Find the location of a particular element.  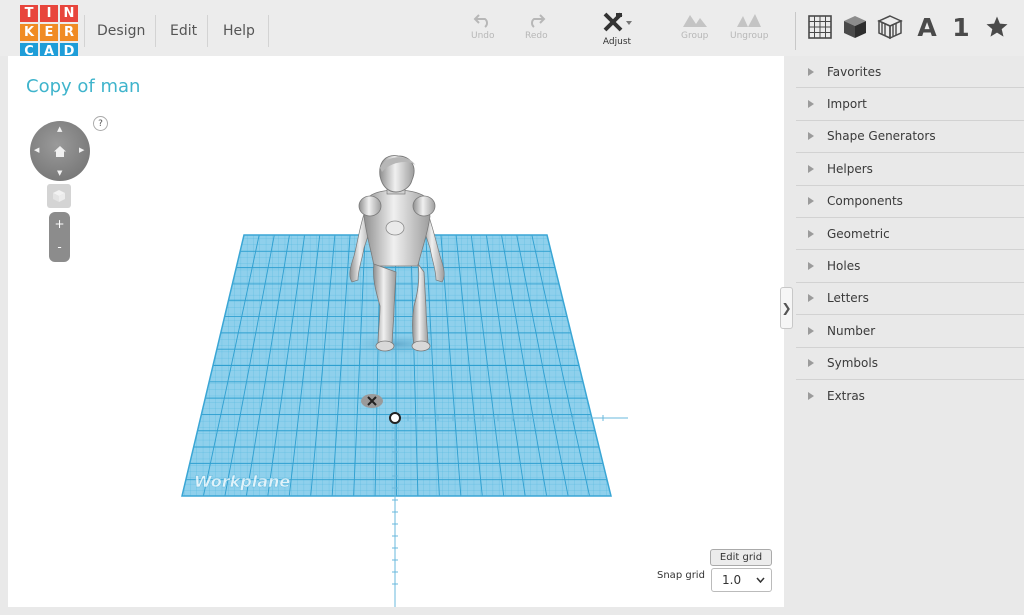

orbit-control: ▲ ▼ ◀ ▶ is located at coordinates (60, 151).